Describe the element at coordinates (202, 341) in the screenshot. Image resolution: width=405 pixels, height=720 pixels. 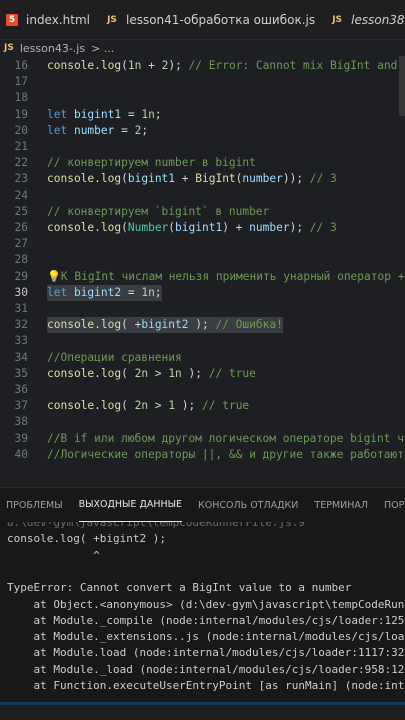
I see `code-line: 33` at that location.